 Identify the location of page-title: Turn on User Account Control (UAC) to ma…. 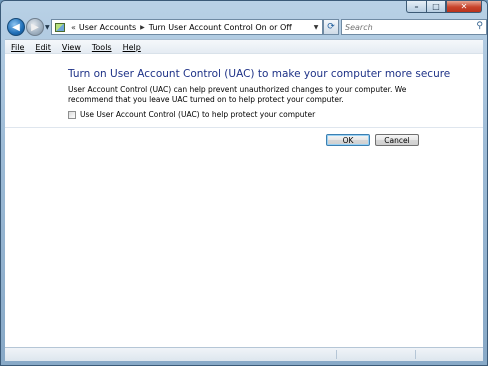
(259, 74).